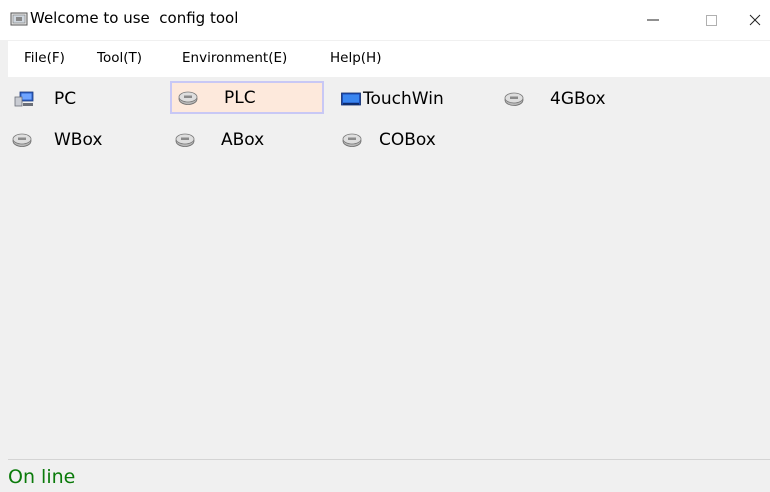 This screenshot has height=492, width=770. Describe the element at coordinates (352, 140) in the screenshot. I see `cobox-device-icon` at that location.